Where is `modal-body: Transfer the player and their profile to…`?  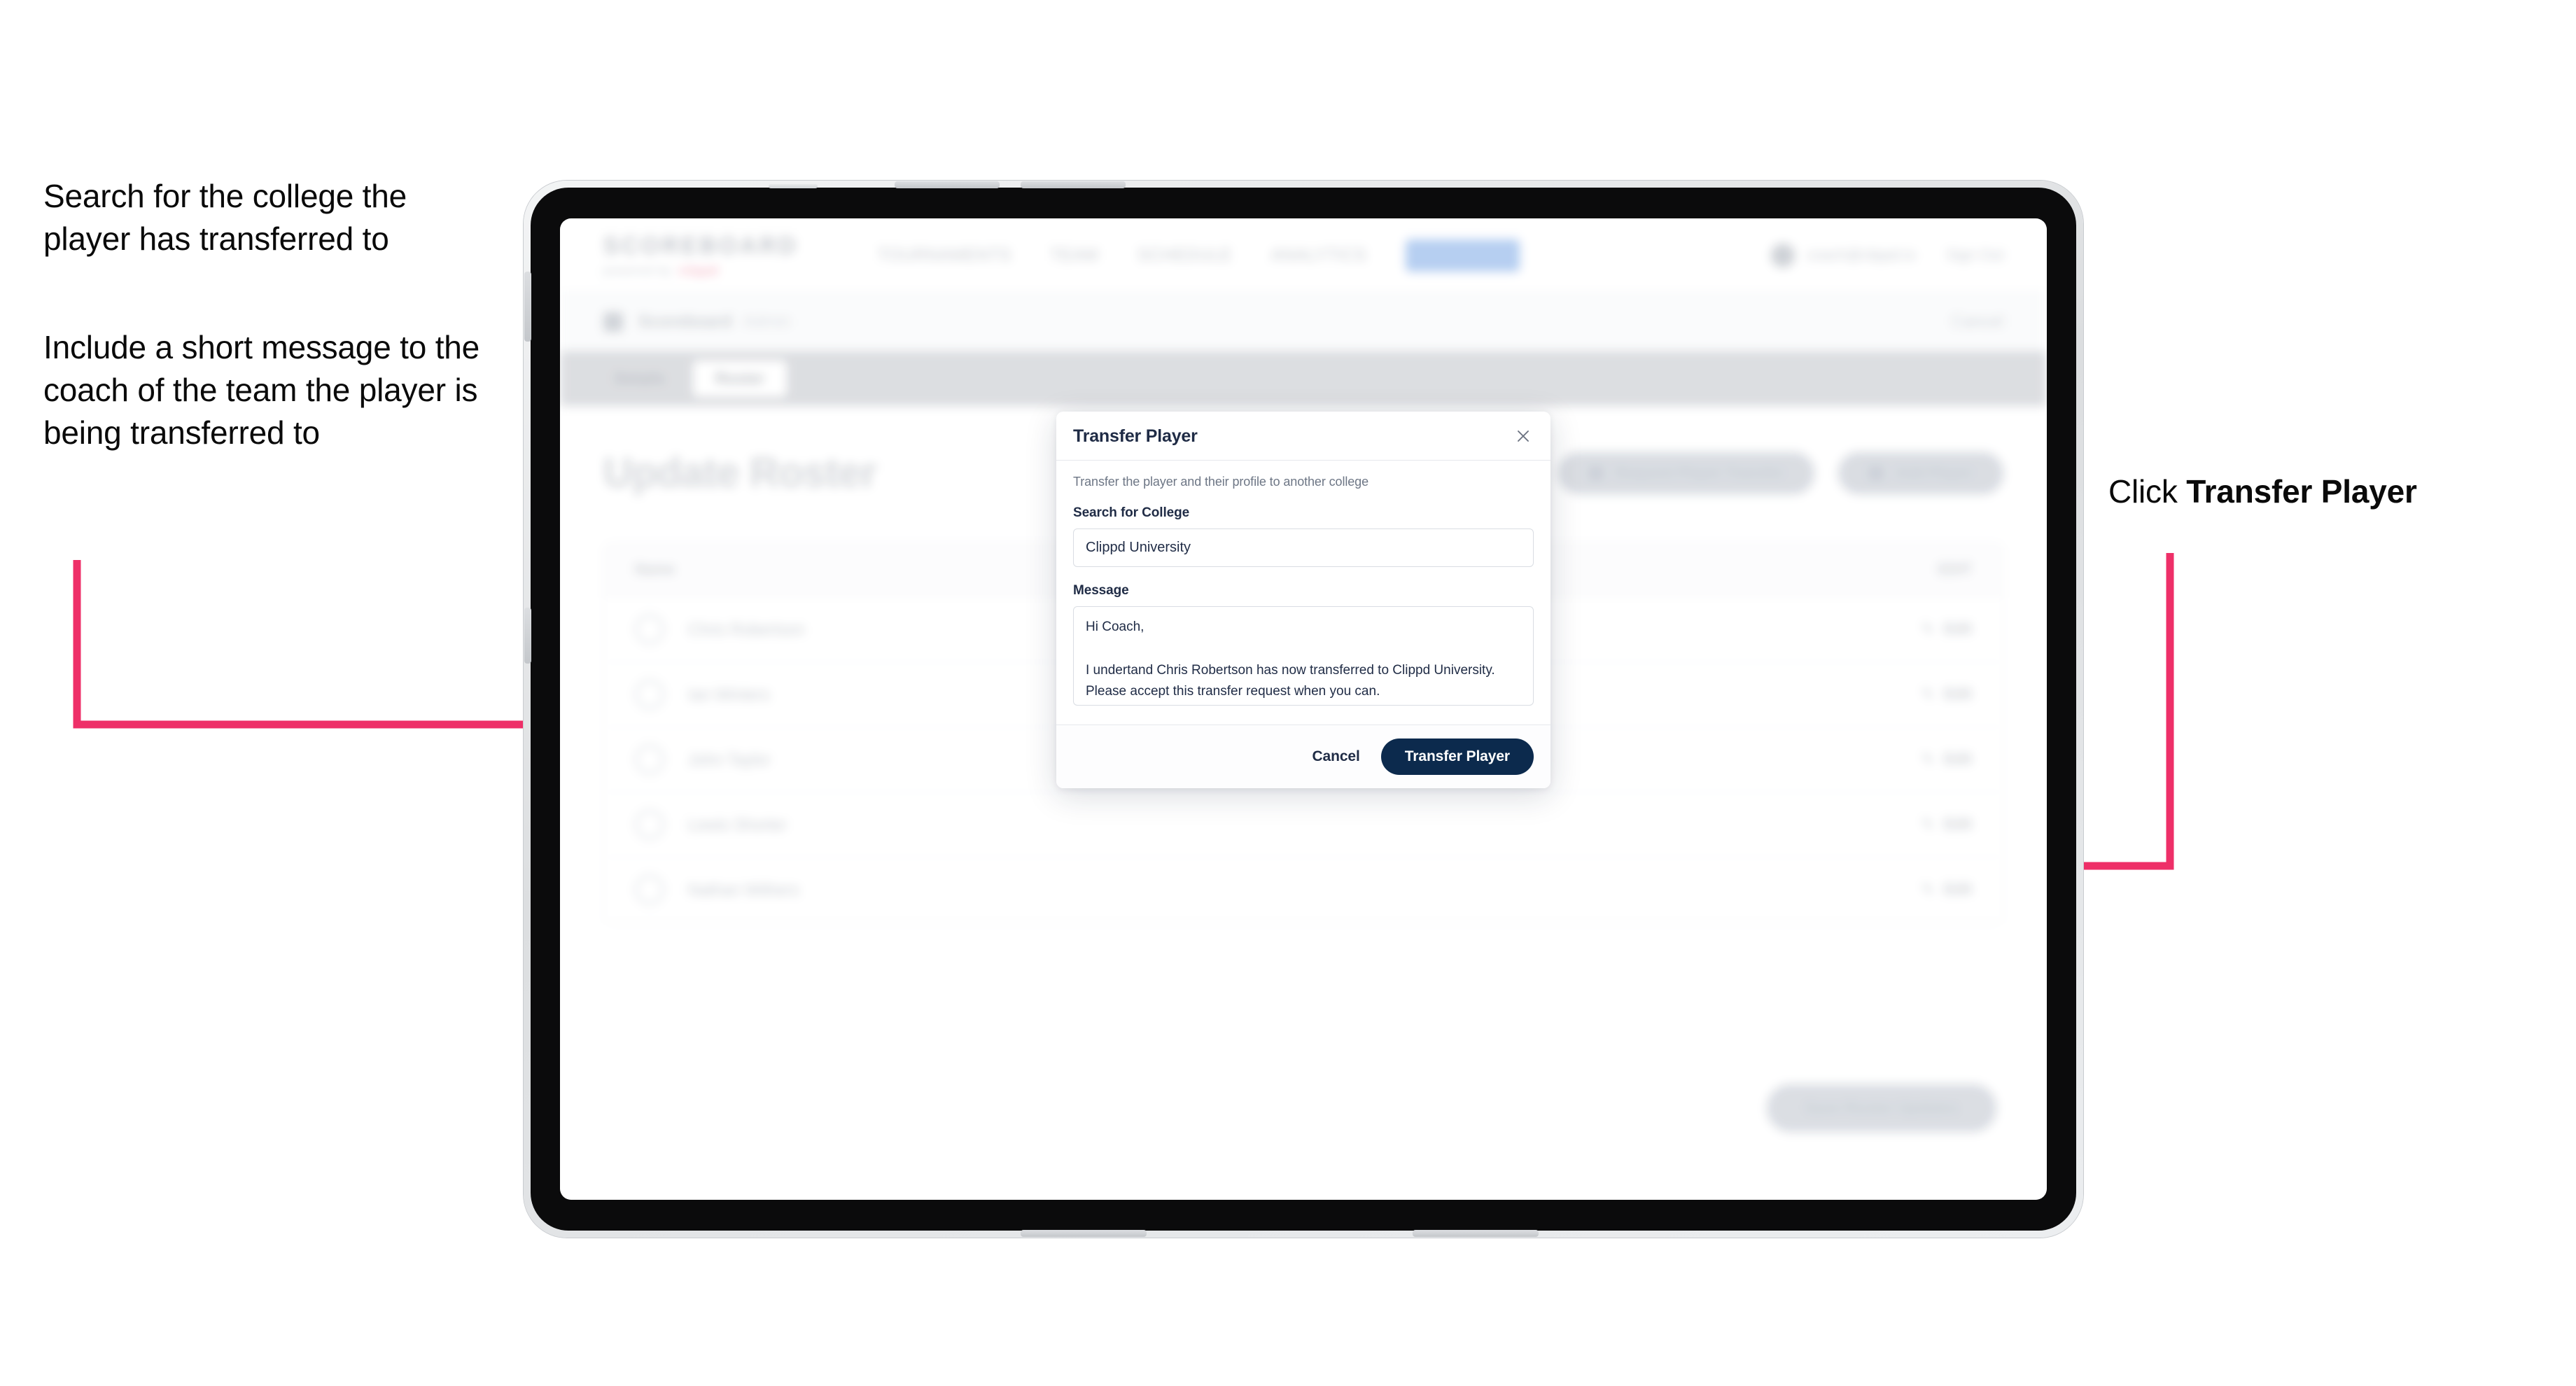 modal-body: Transfer the player and their profile to… is located at coordinates (1303, 592).